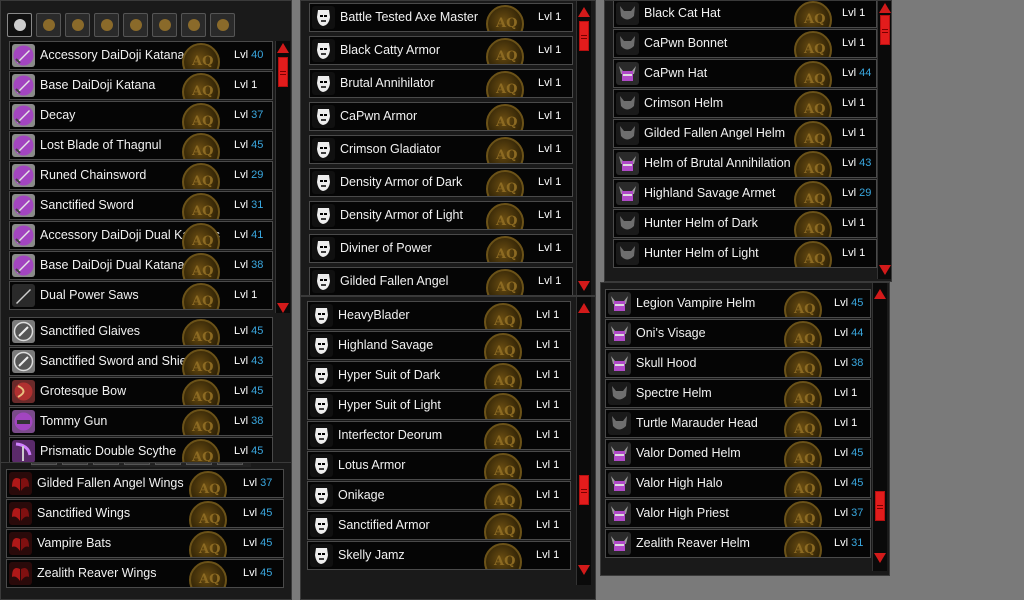  Describe the element at coordinates (738, 393) in the screenshot. I see `item-row: Spectre Helm Lvl 1` at that location.